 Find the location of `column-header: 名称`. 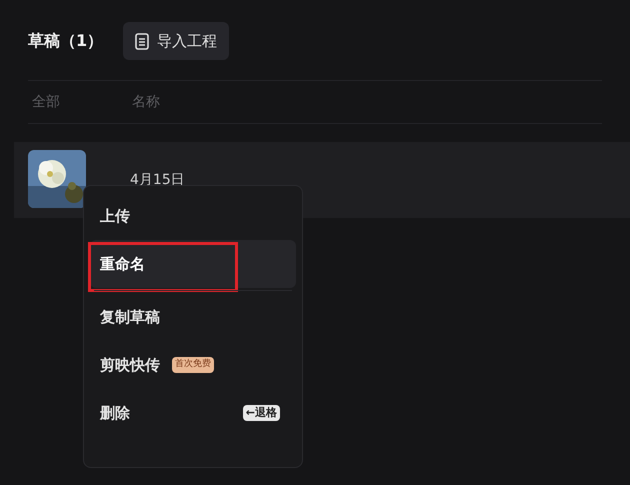

column-header: 名称 is located at coordinates (146, 102).